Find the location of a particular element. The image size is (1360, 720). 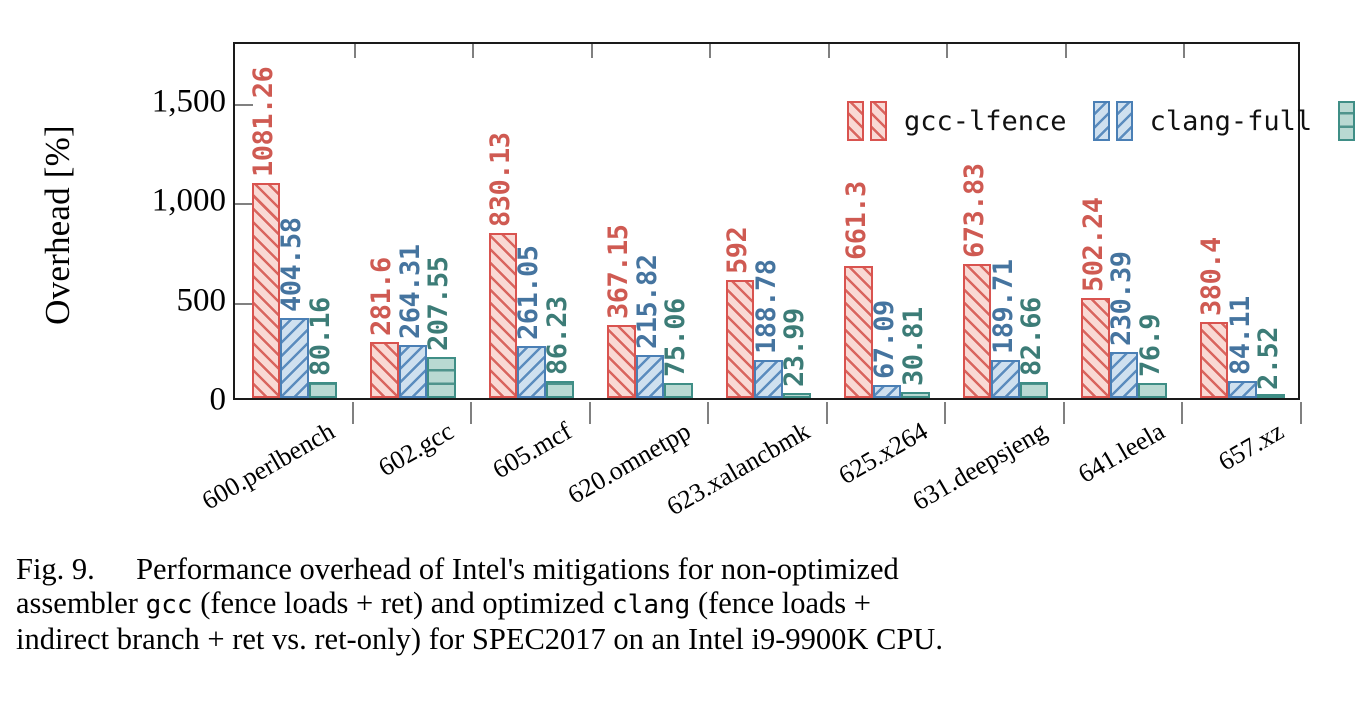

caption-figure-number: Fig. 9. is located at coordinates (55, 569).